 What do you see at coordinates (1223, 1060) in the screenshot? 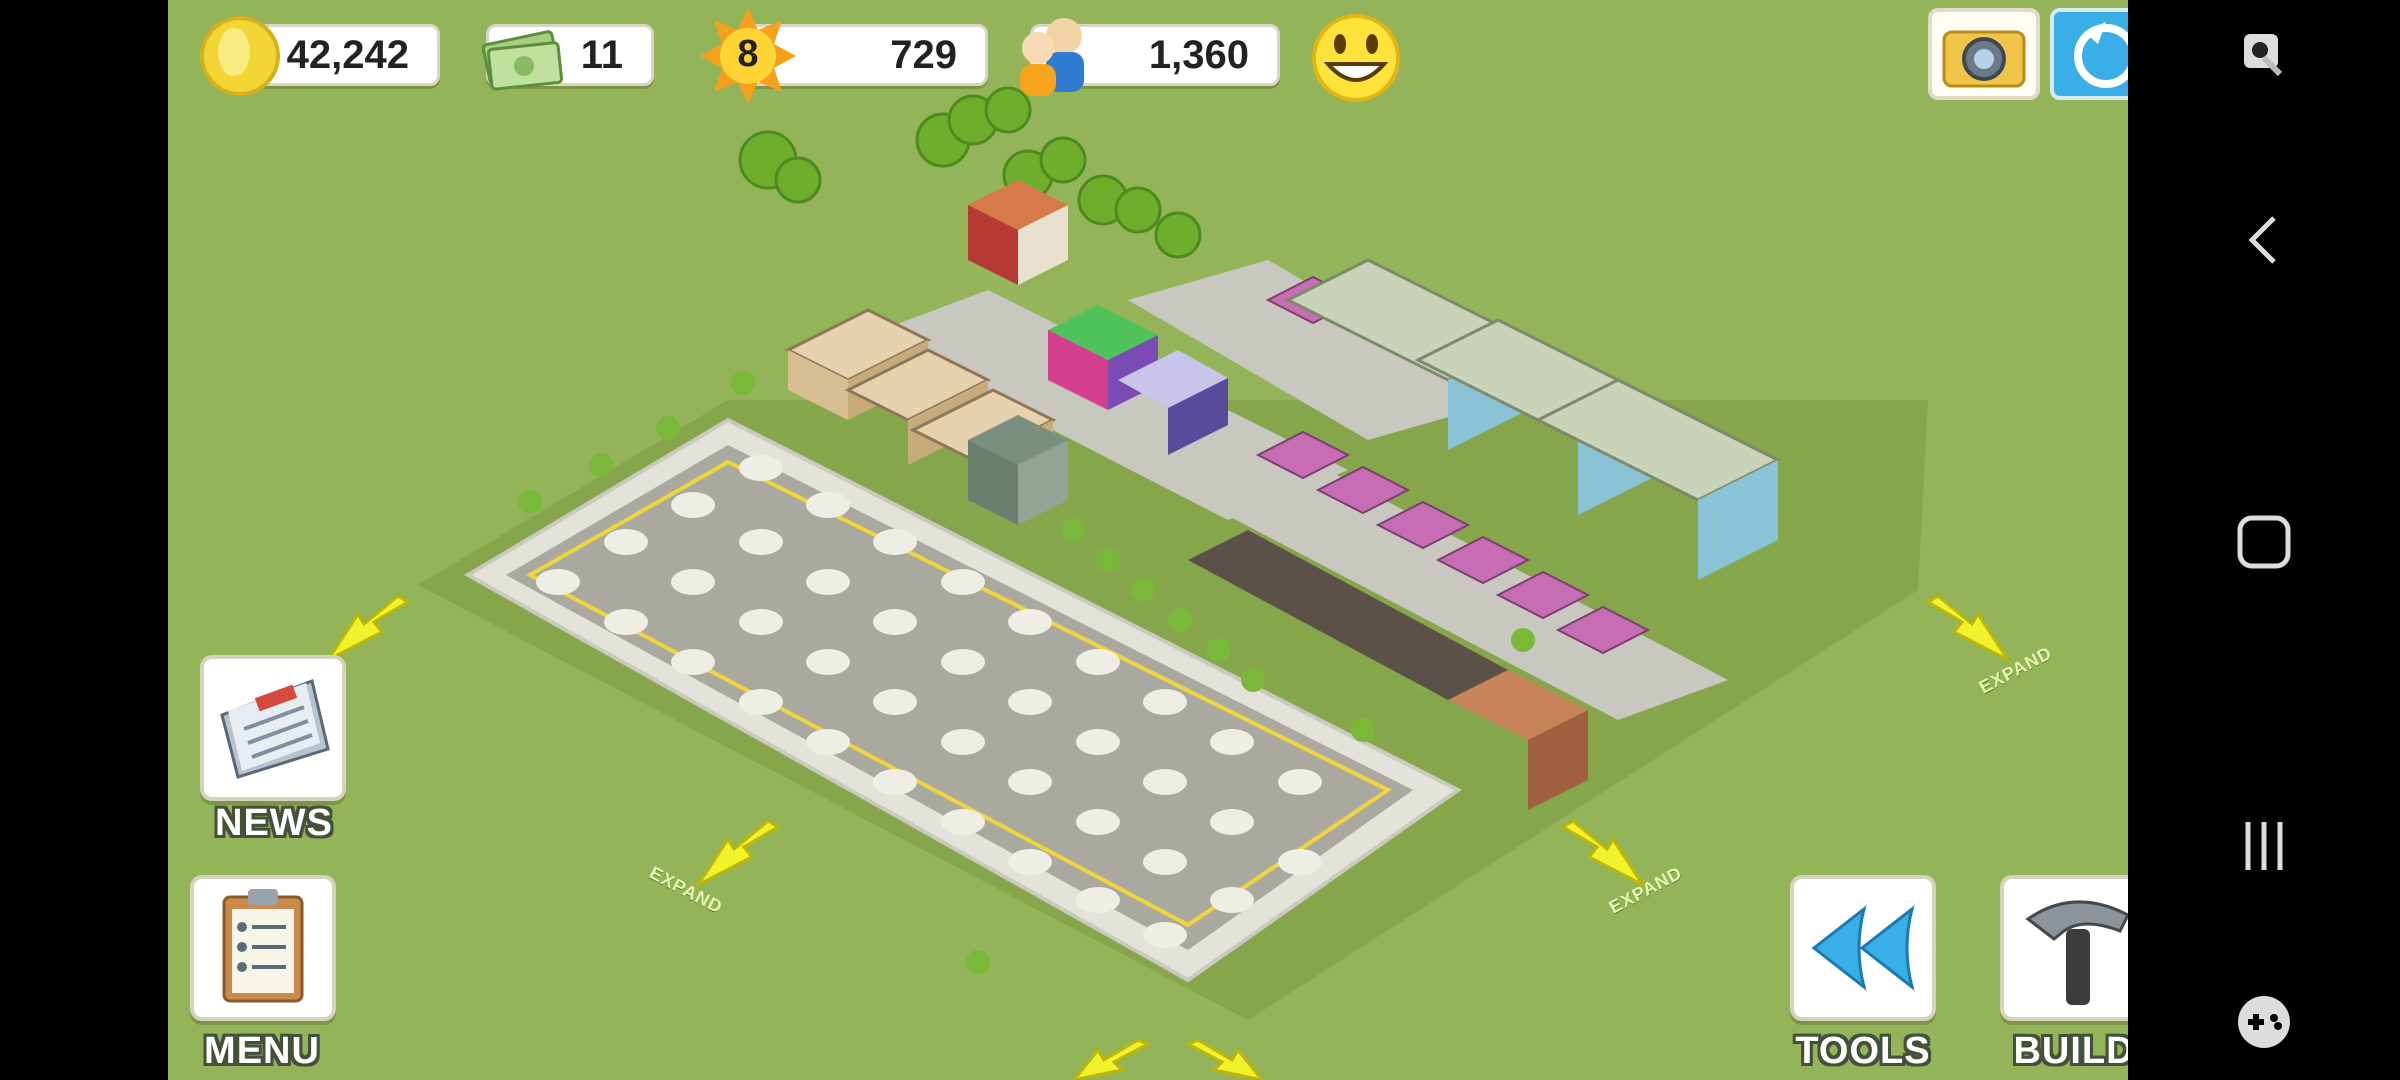
I see `expand-arrow-south-right` at bounding box center [1223, 1060].